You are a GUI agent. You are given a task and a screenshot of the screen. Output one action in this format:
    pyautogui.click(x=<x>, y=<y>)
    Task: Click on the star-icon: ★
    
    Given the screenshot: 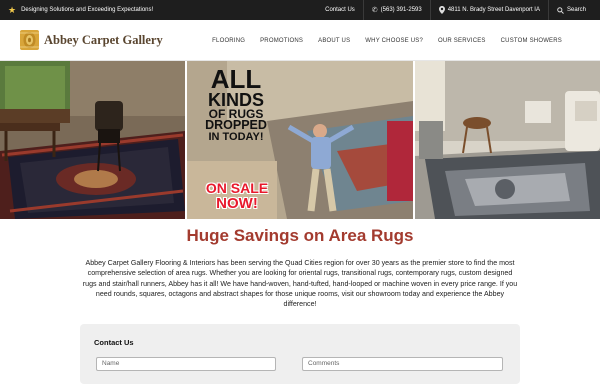 What is the action you would take?
    pyautogui.click(x=12, y=9)
    